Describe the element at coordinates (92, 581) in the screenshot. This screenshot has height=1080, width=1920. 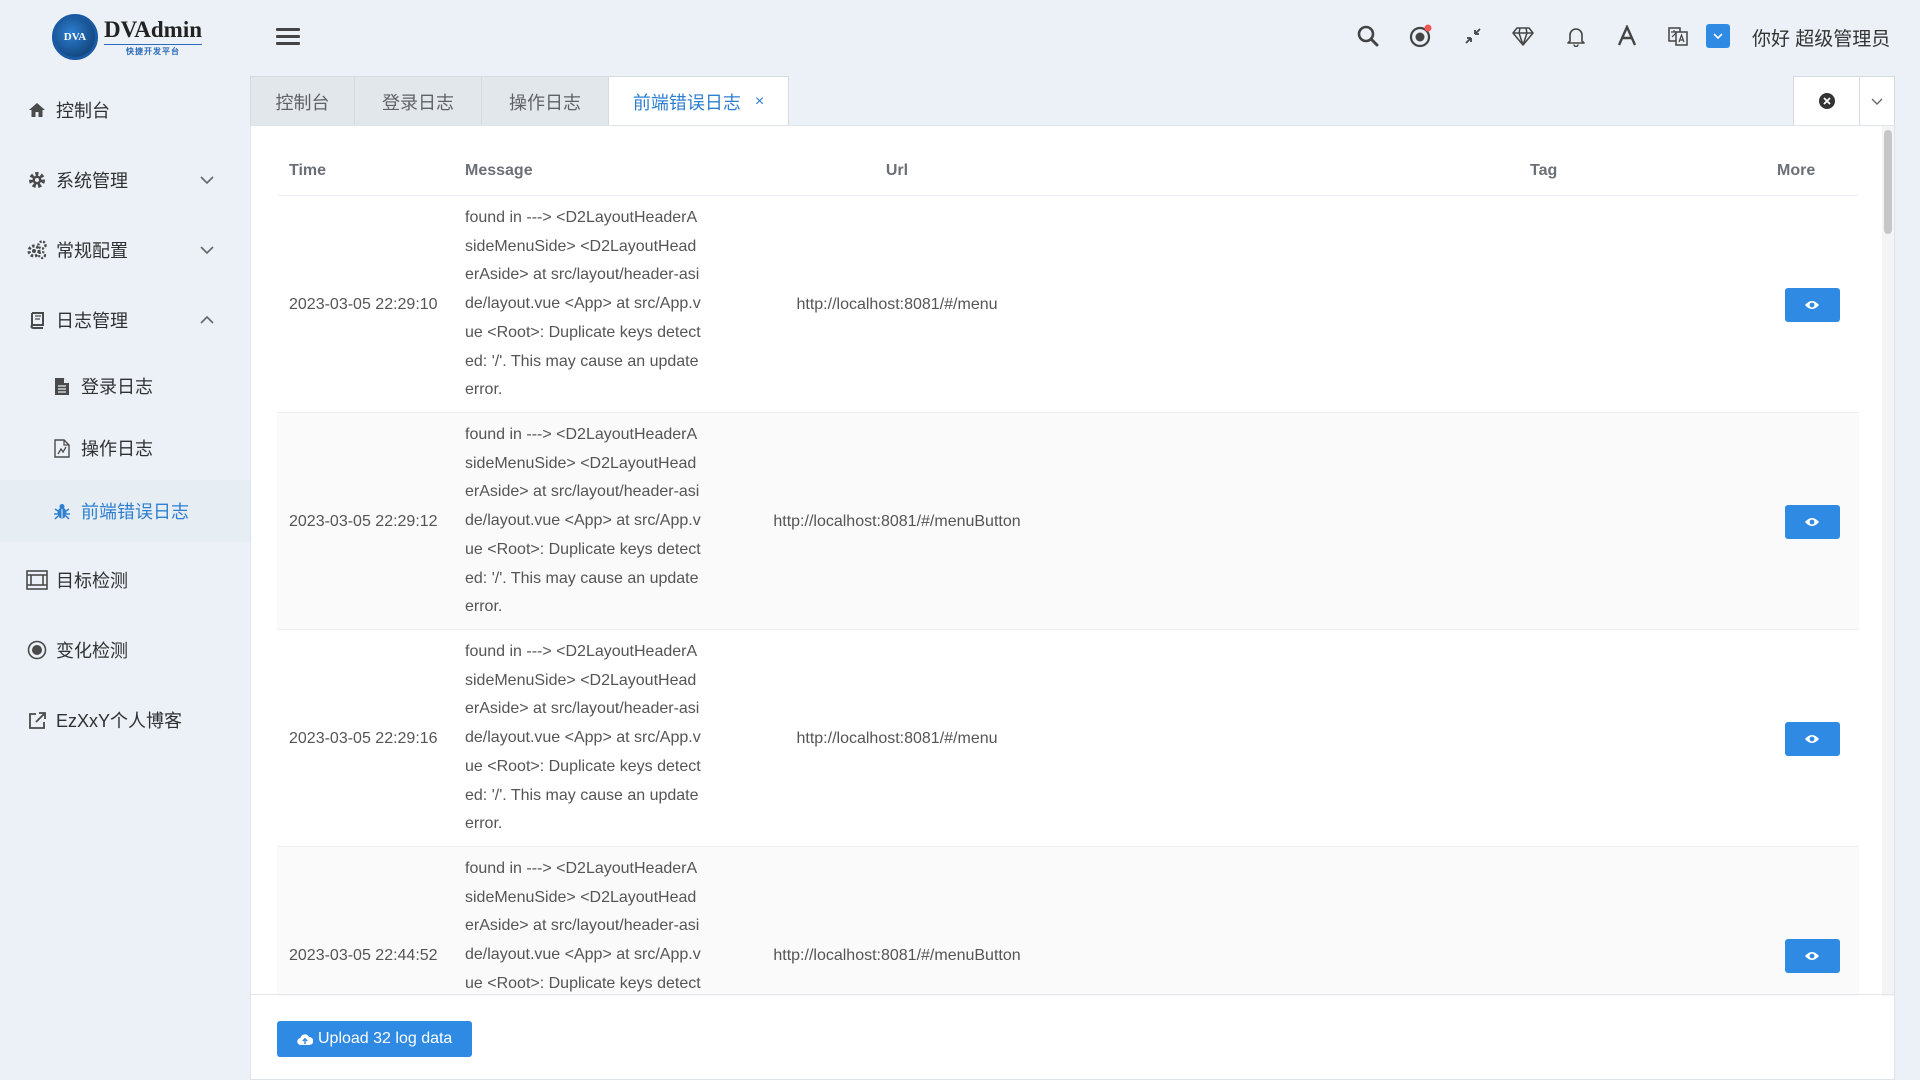
I see `sidebar-item-label: 目标检测` at that location.